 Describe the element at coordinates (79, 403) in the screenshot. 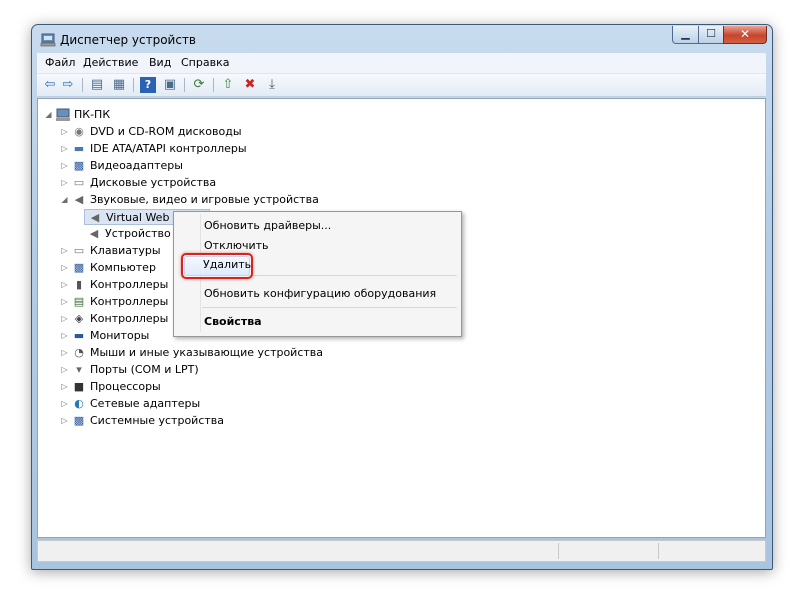

I see `network-adapter-icon: ◐` at that location.